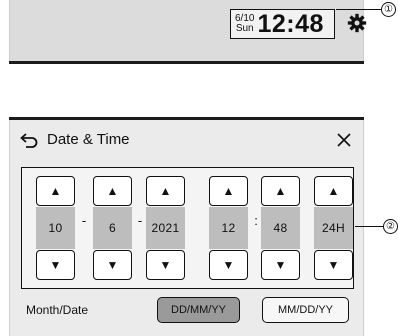 Image resolution: width=398 pixels, height=336 pixels. I want to click on dialog-title: Date & Time, so click(88, 139).